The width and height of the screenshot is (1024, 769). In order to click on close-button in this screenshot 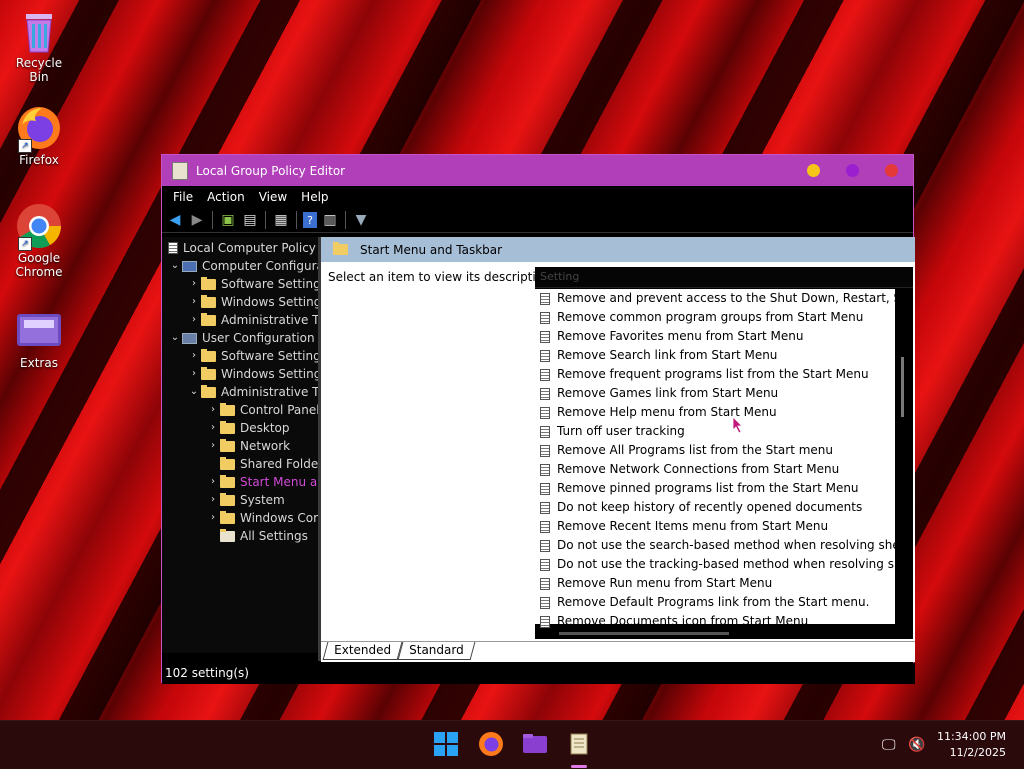, I will do `click(891, 170)`.